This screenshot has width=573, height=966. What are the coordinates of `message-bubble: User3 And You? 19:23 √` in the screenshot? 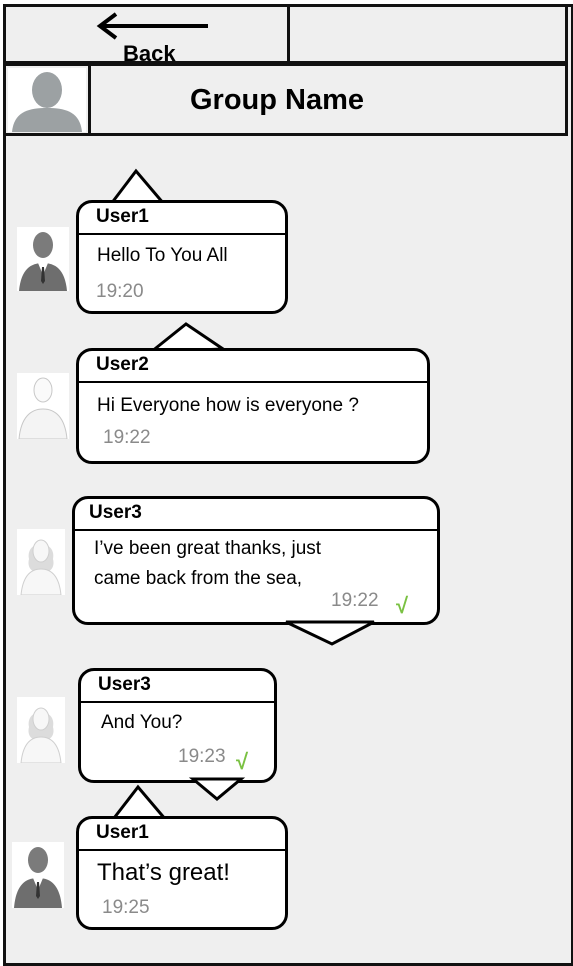 It's located at (177, 725).